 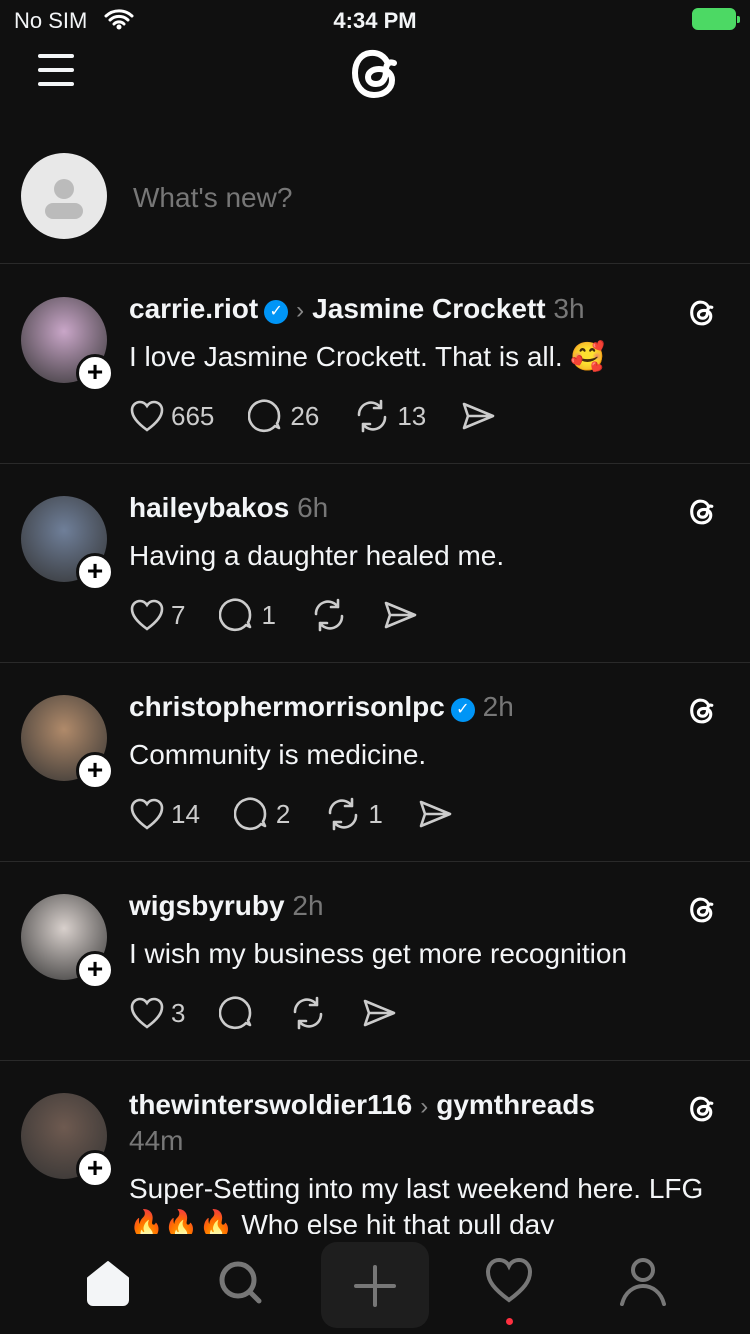 What do you see at coordinates (108, 1282) in the screenshot?
I see `home-icon` at bounding box center [108, 1282].